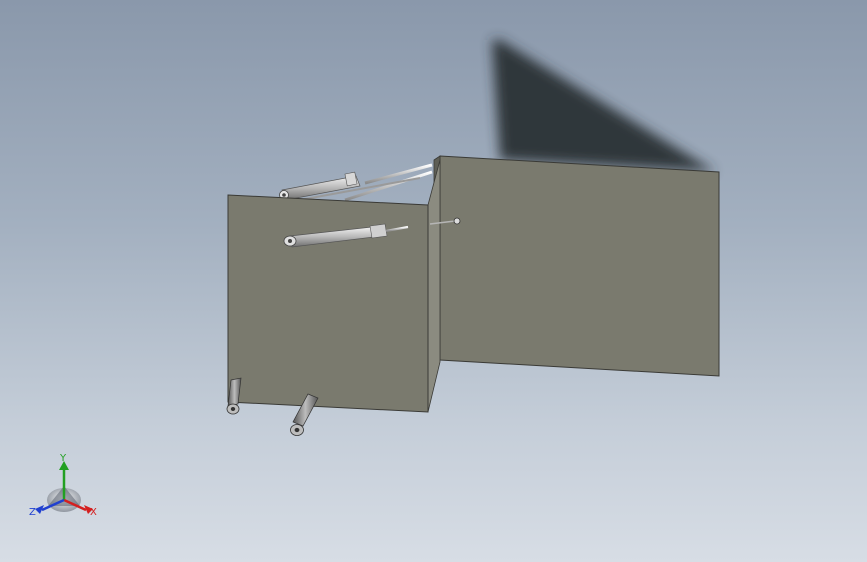 This screenshot has width=867, height=562. Describe the element at coordinates (93, 512) in the screenshot. I see `x-axis-label: X` at that location.